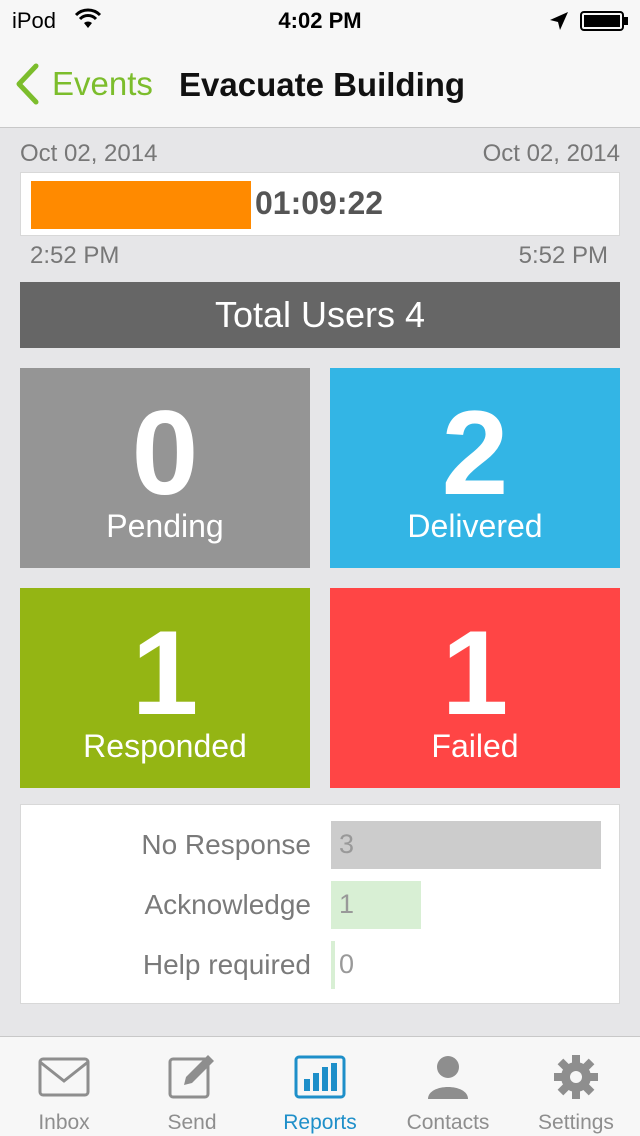 The height and width of the screenshot is (1136, 640). What do you see at coordinates (448, 1122) in the screenshot?
I see `tab-label: Contacts` at bounding box center [448, 1122].